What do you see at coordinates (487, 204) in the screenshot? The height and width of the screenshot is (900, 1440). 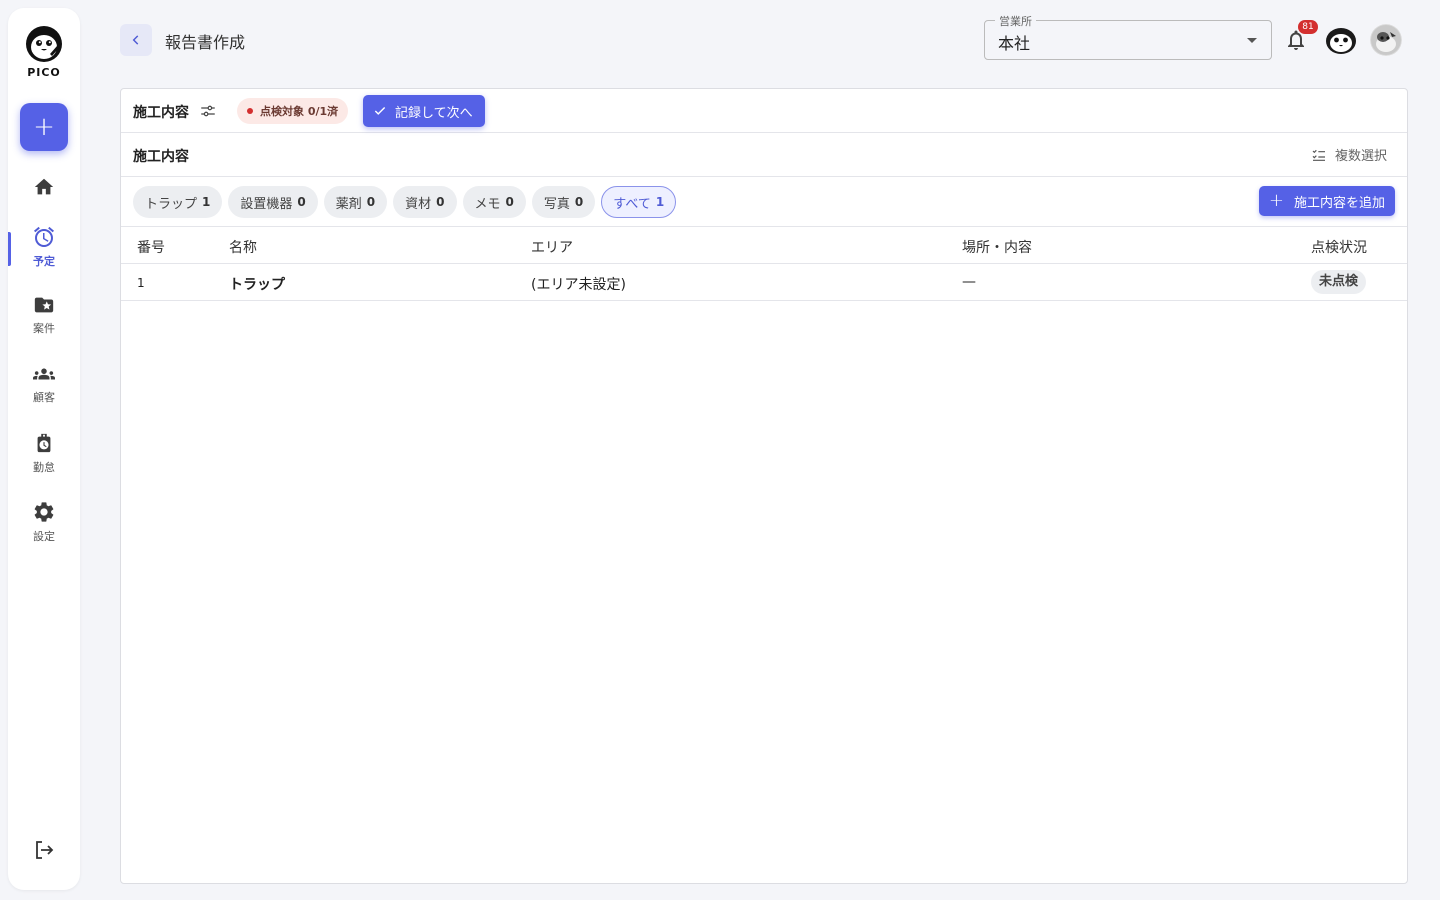 I see `chip-label: メモ` at bounding box center [487, 204].